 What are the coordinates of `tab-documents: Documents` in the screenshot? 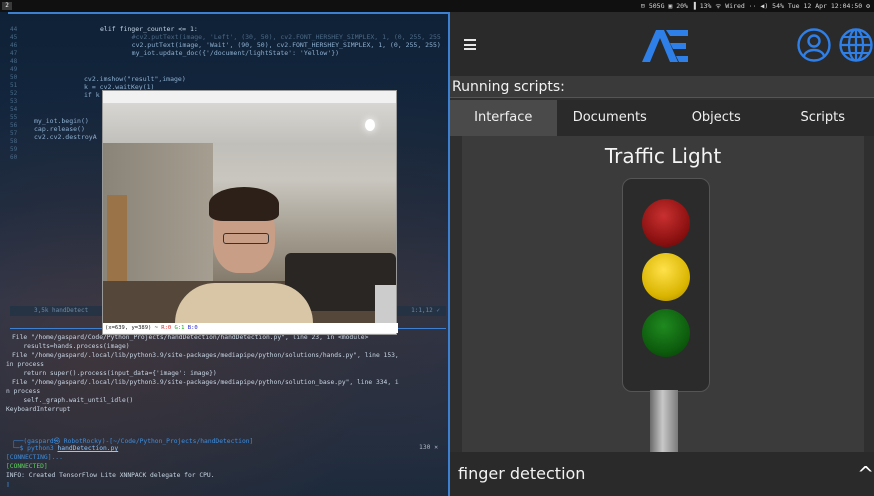 It's located at (610, 118).